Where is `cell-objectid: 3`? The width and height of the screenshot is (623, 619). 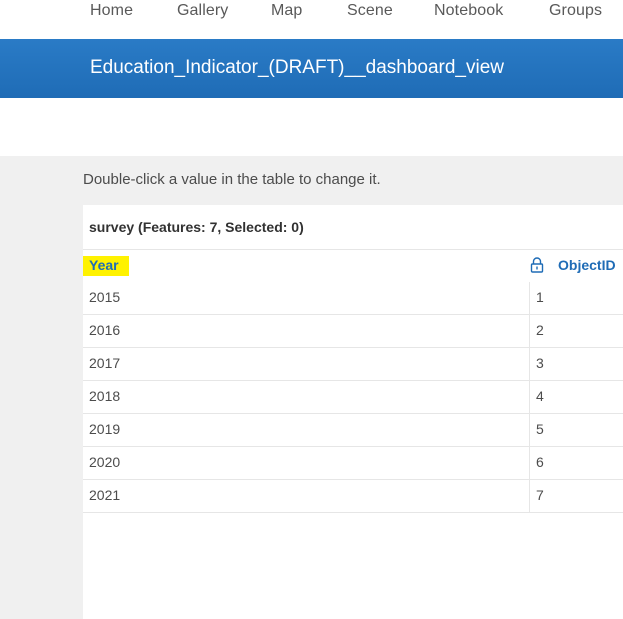
cell-objectid: 3 is located at coordinates (540, 363).